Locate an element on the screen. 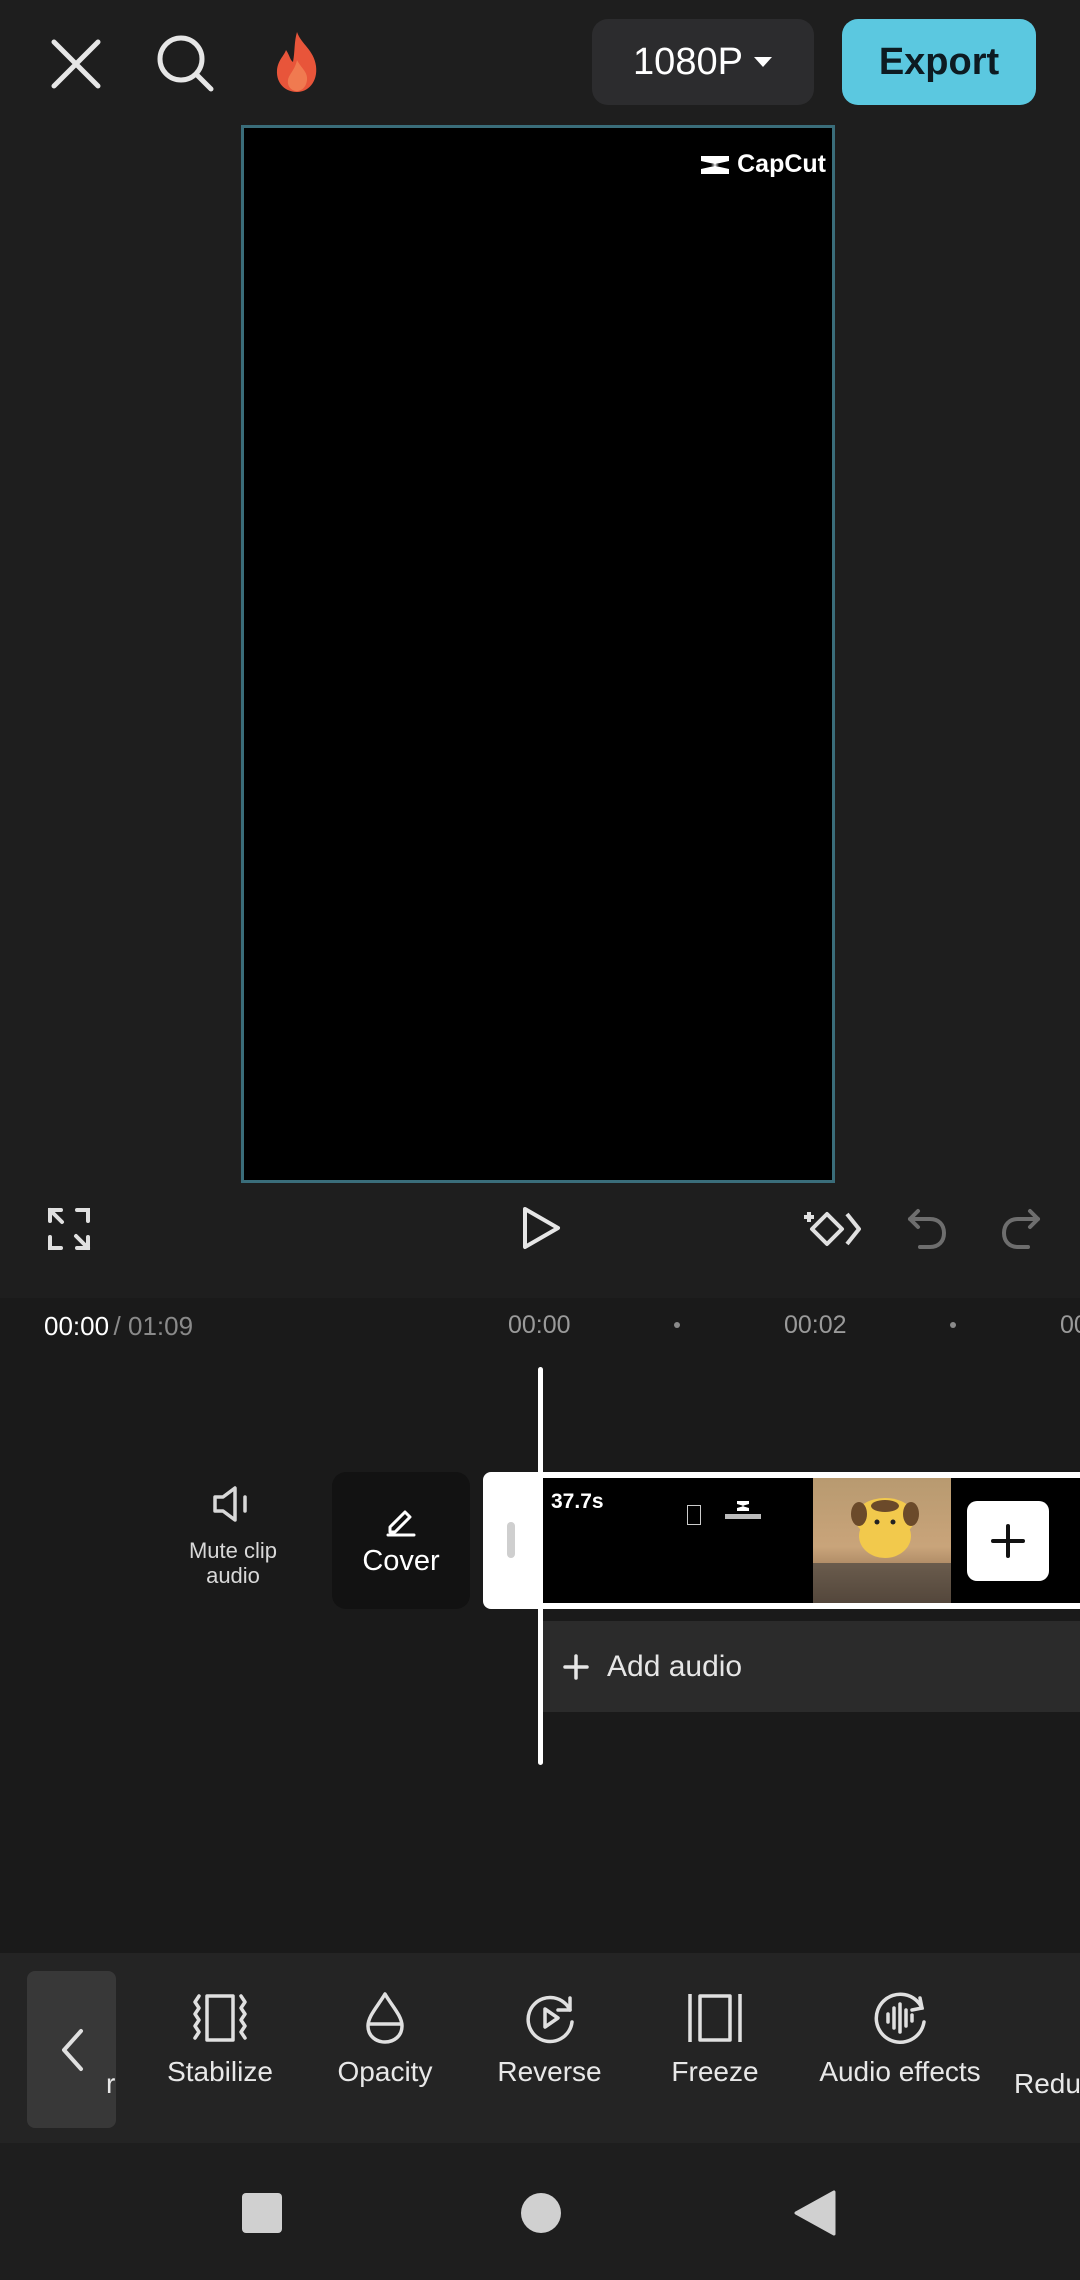  clip-trim-handle is located at coordinates (511, 1540).